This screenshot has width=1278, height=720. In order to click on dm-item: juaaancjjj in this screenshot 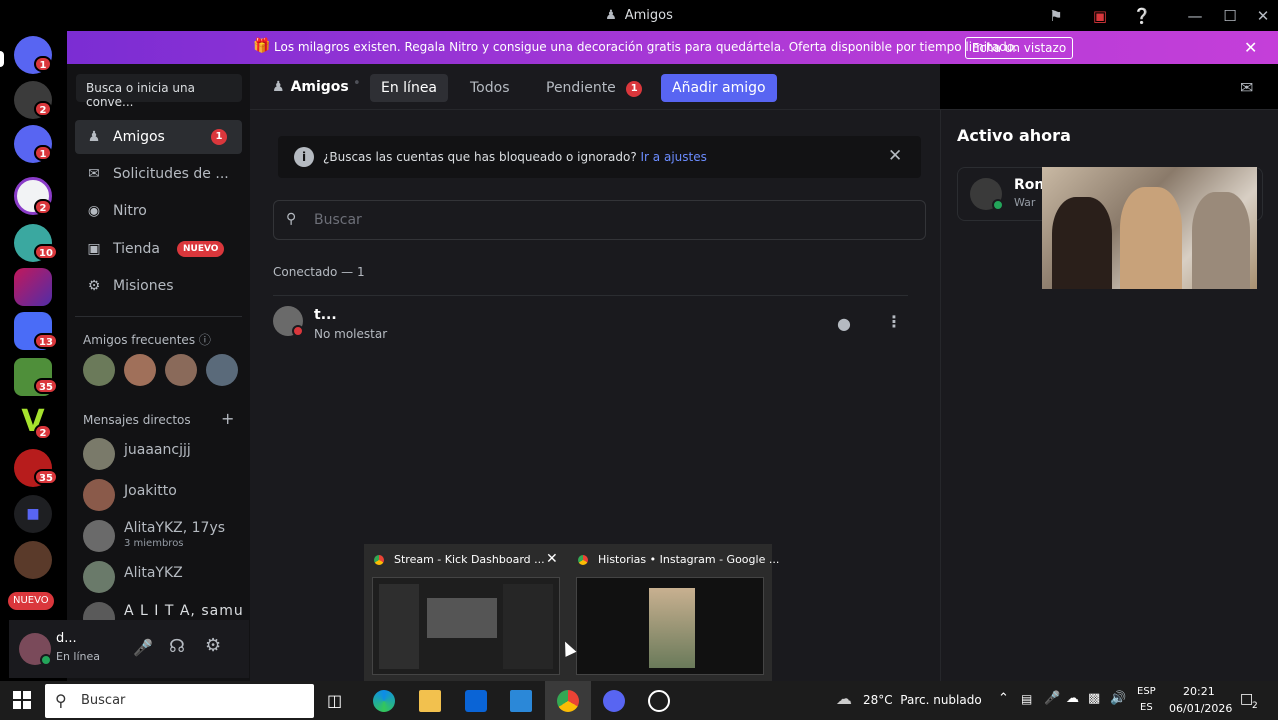, I will do `click(163, 454)`.